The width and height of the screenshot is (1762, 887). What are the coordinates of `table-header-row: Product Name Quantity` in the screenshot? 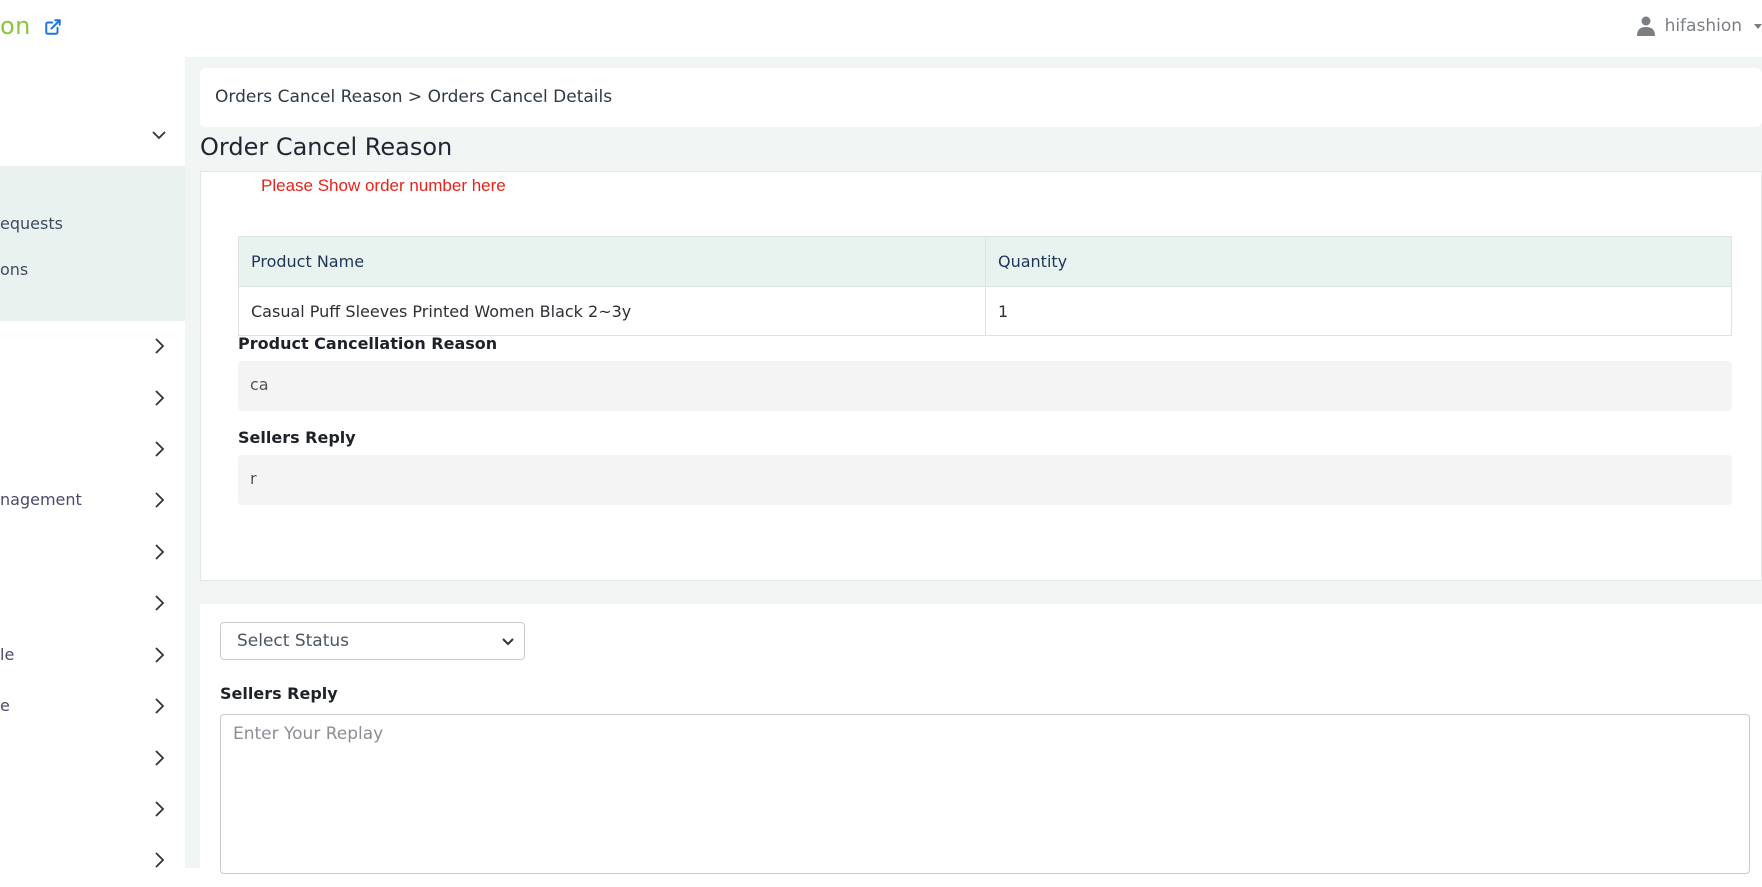 It's located at (985, 261).